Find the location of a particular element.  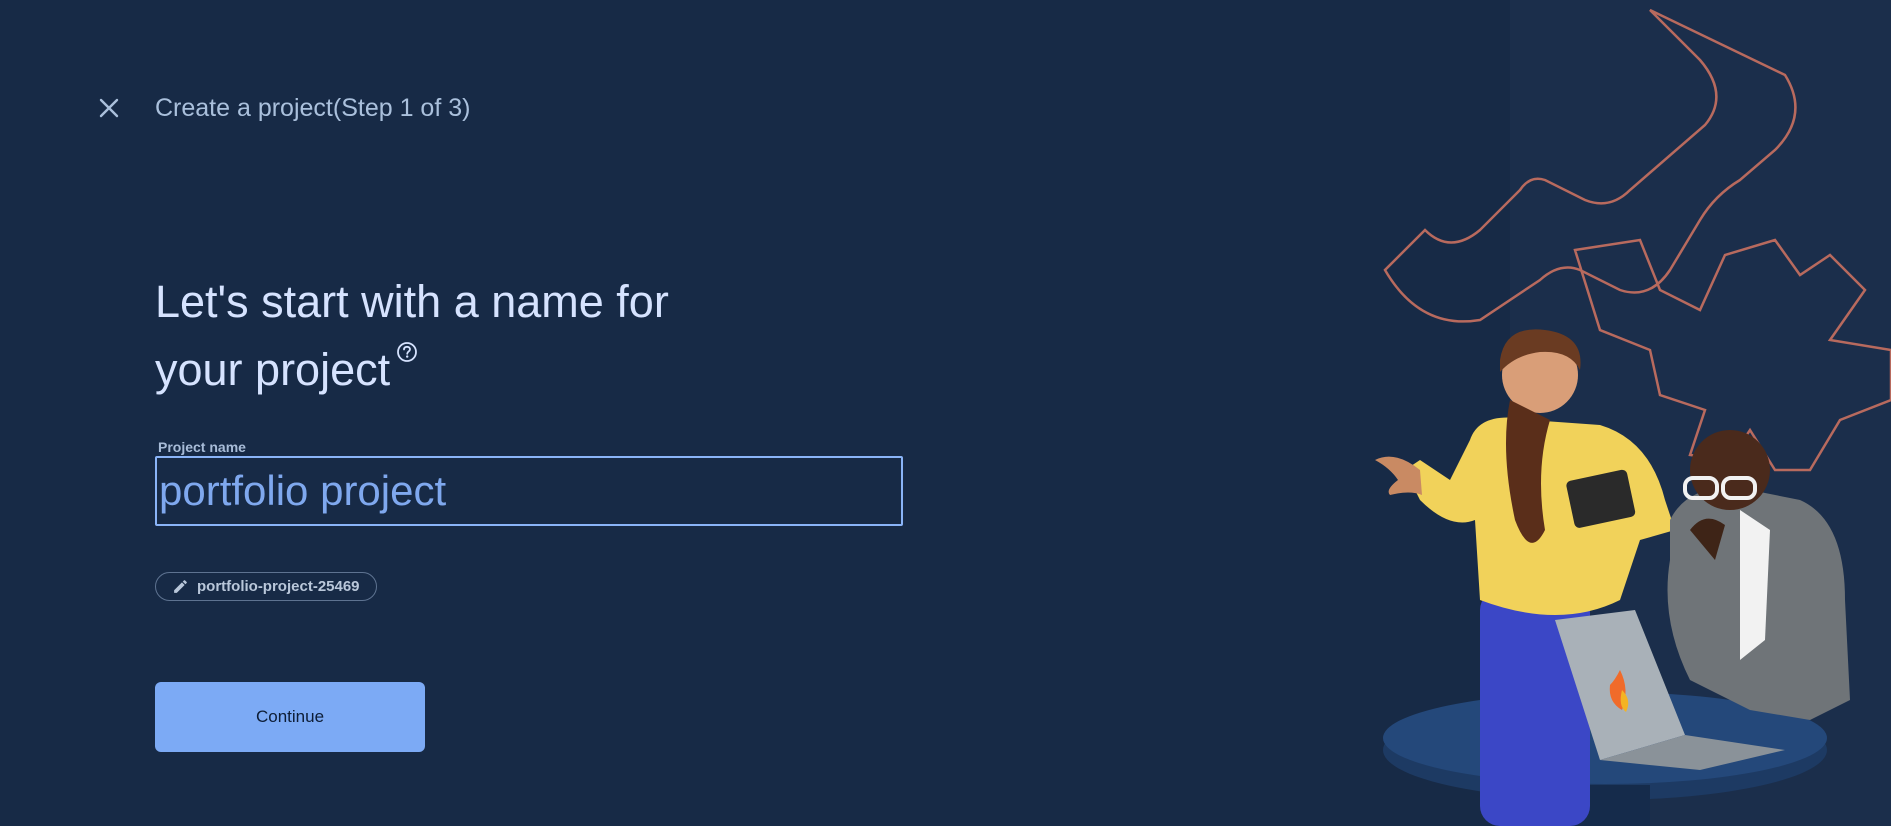

close-button is located at coordinates (109, 108).